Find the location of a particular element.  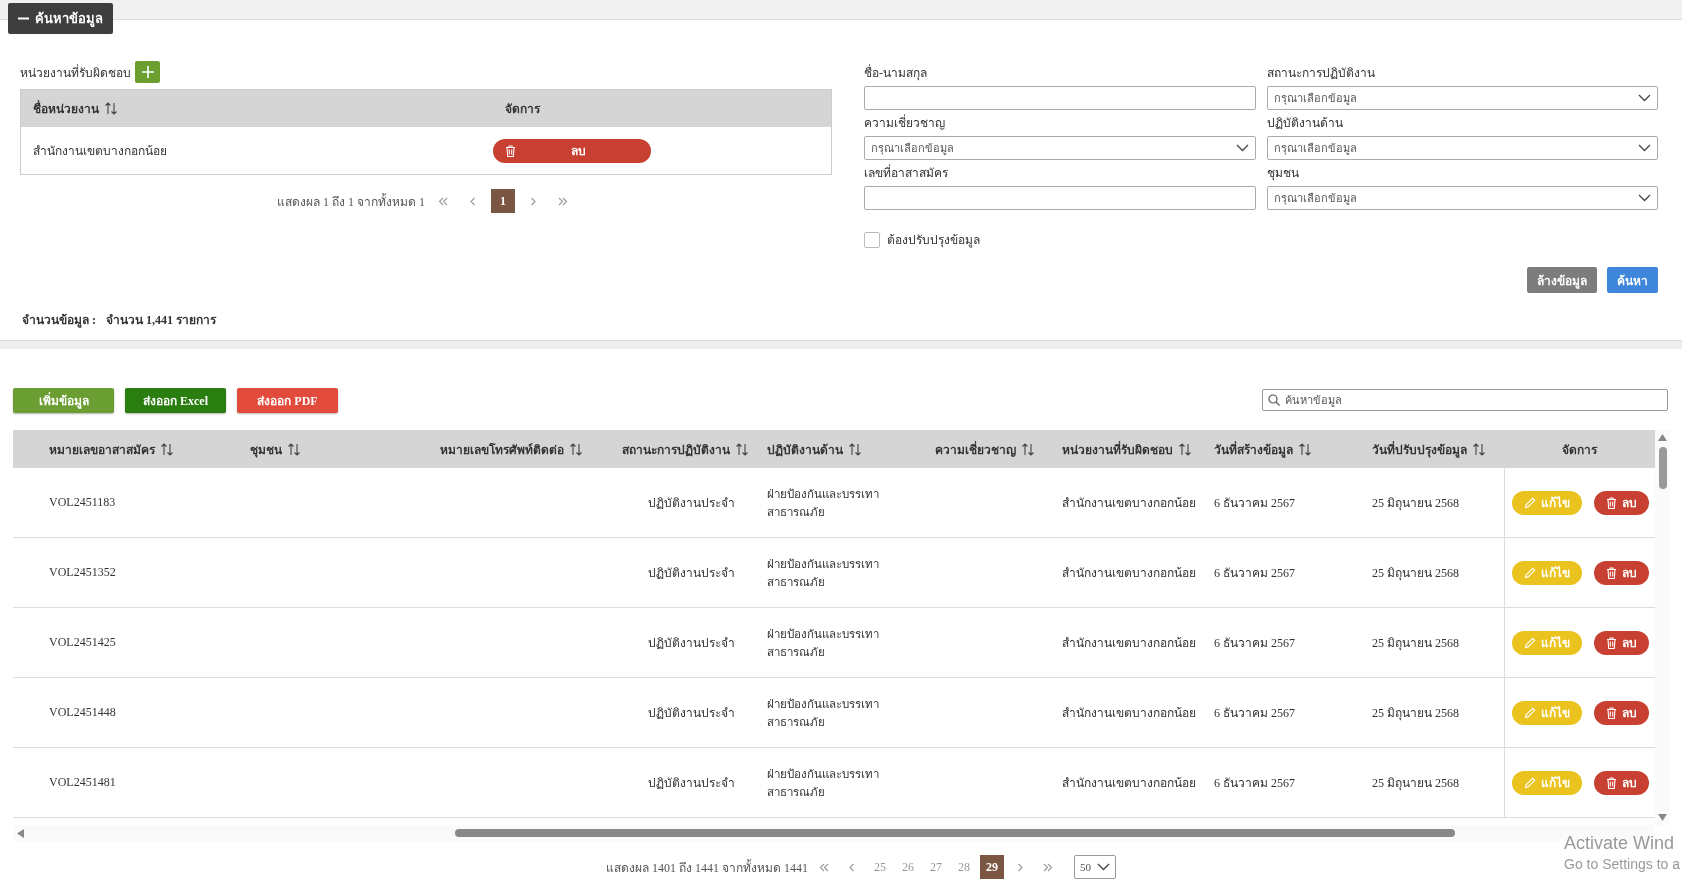

field-label: เลขที่อาสาสมัคร is located at coordinates (906, 172).